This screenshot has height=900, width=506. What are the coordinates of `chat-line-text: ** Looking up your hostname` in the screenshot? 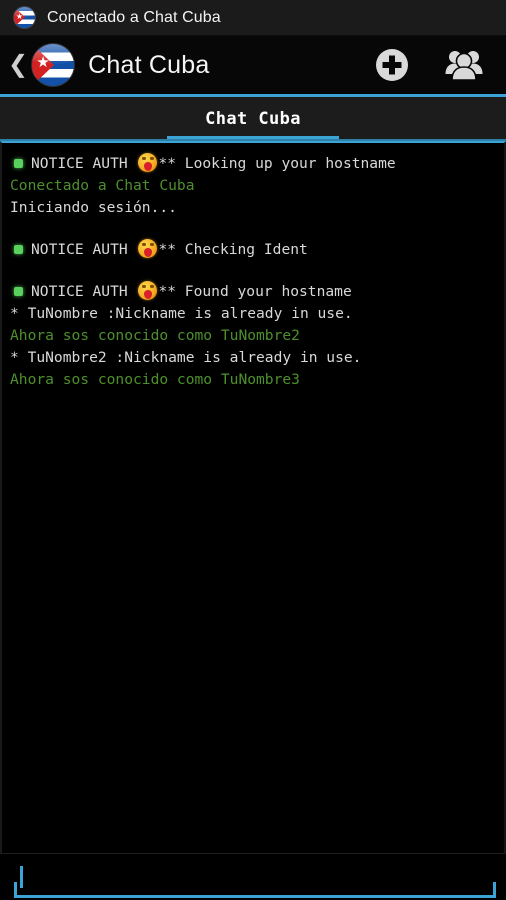 It's located at (277, 163).